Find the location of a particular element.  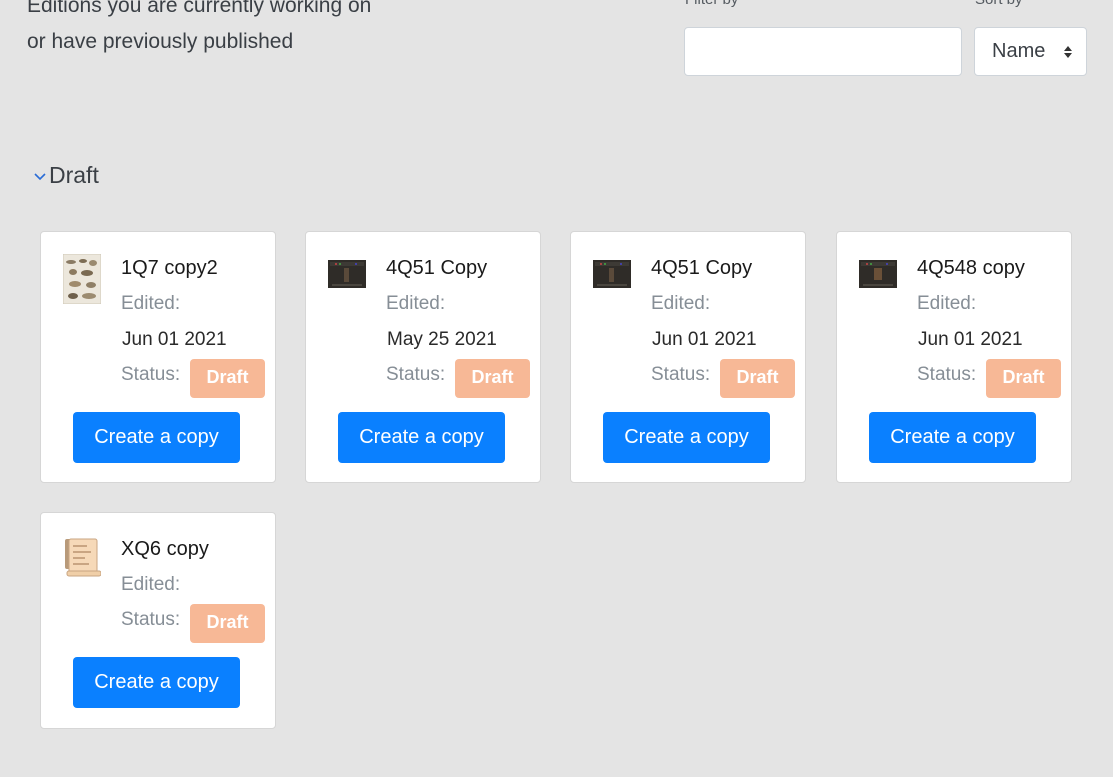

fragments-thumbnail-icon is located at coordinates (82, 279).